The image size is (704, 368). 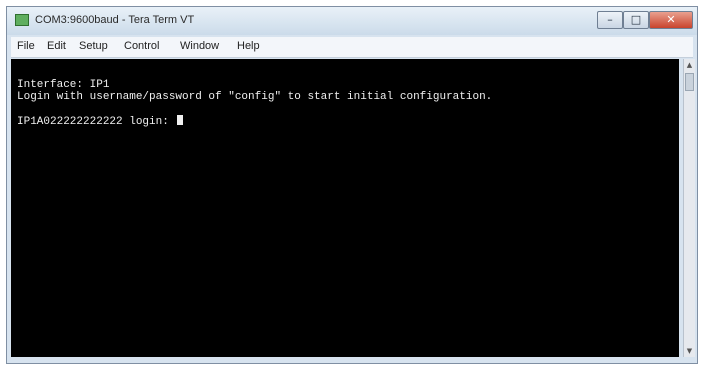 I want to click on scroll-down-arrow-icon: ▼, so click(x=689, y=351).